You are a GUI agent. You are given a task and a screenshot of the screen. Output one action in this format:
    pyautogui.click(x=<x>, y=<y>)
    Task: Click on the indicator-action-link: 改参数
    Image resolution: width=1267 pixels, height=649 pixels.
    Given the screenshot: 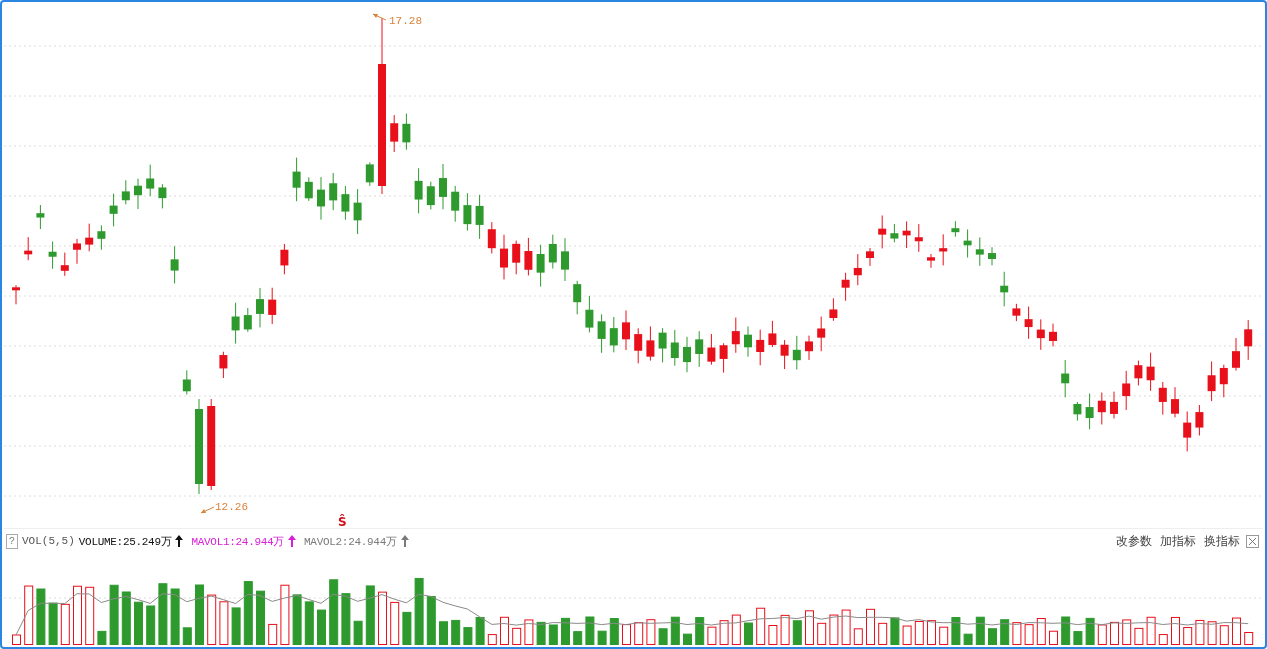 What is the action you would take?
    pyautogui.click(x=1134, y=541)
    